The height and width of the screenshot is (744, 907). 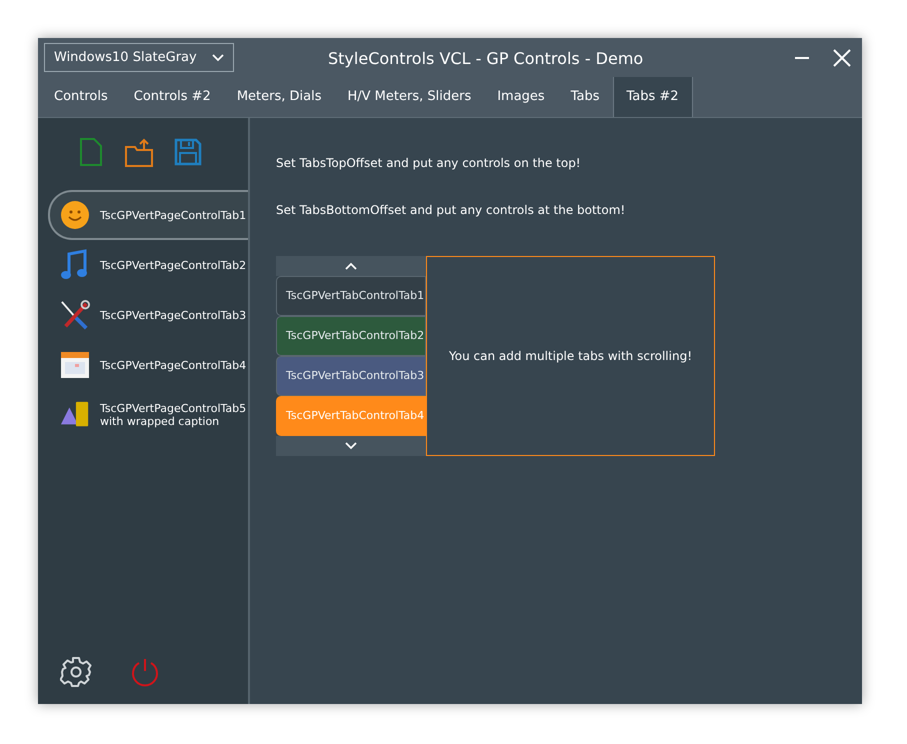 I want to click on window-title: StyleControls VCL - GP Controls - Demo, so click(x=486, y=59).